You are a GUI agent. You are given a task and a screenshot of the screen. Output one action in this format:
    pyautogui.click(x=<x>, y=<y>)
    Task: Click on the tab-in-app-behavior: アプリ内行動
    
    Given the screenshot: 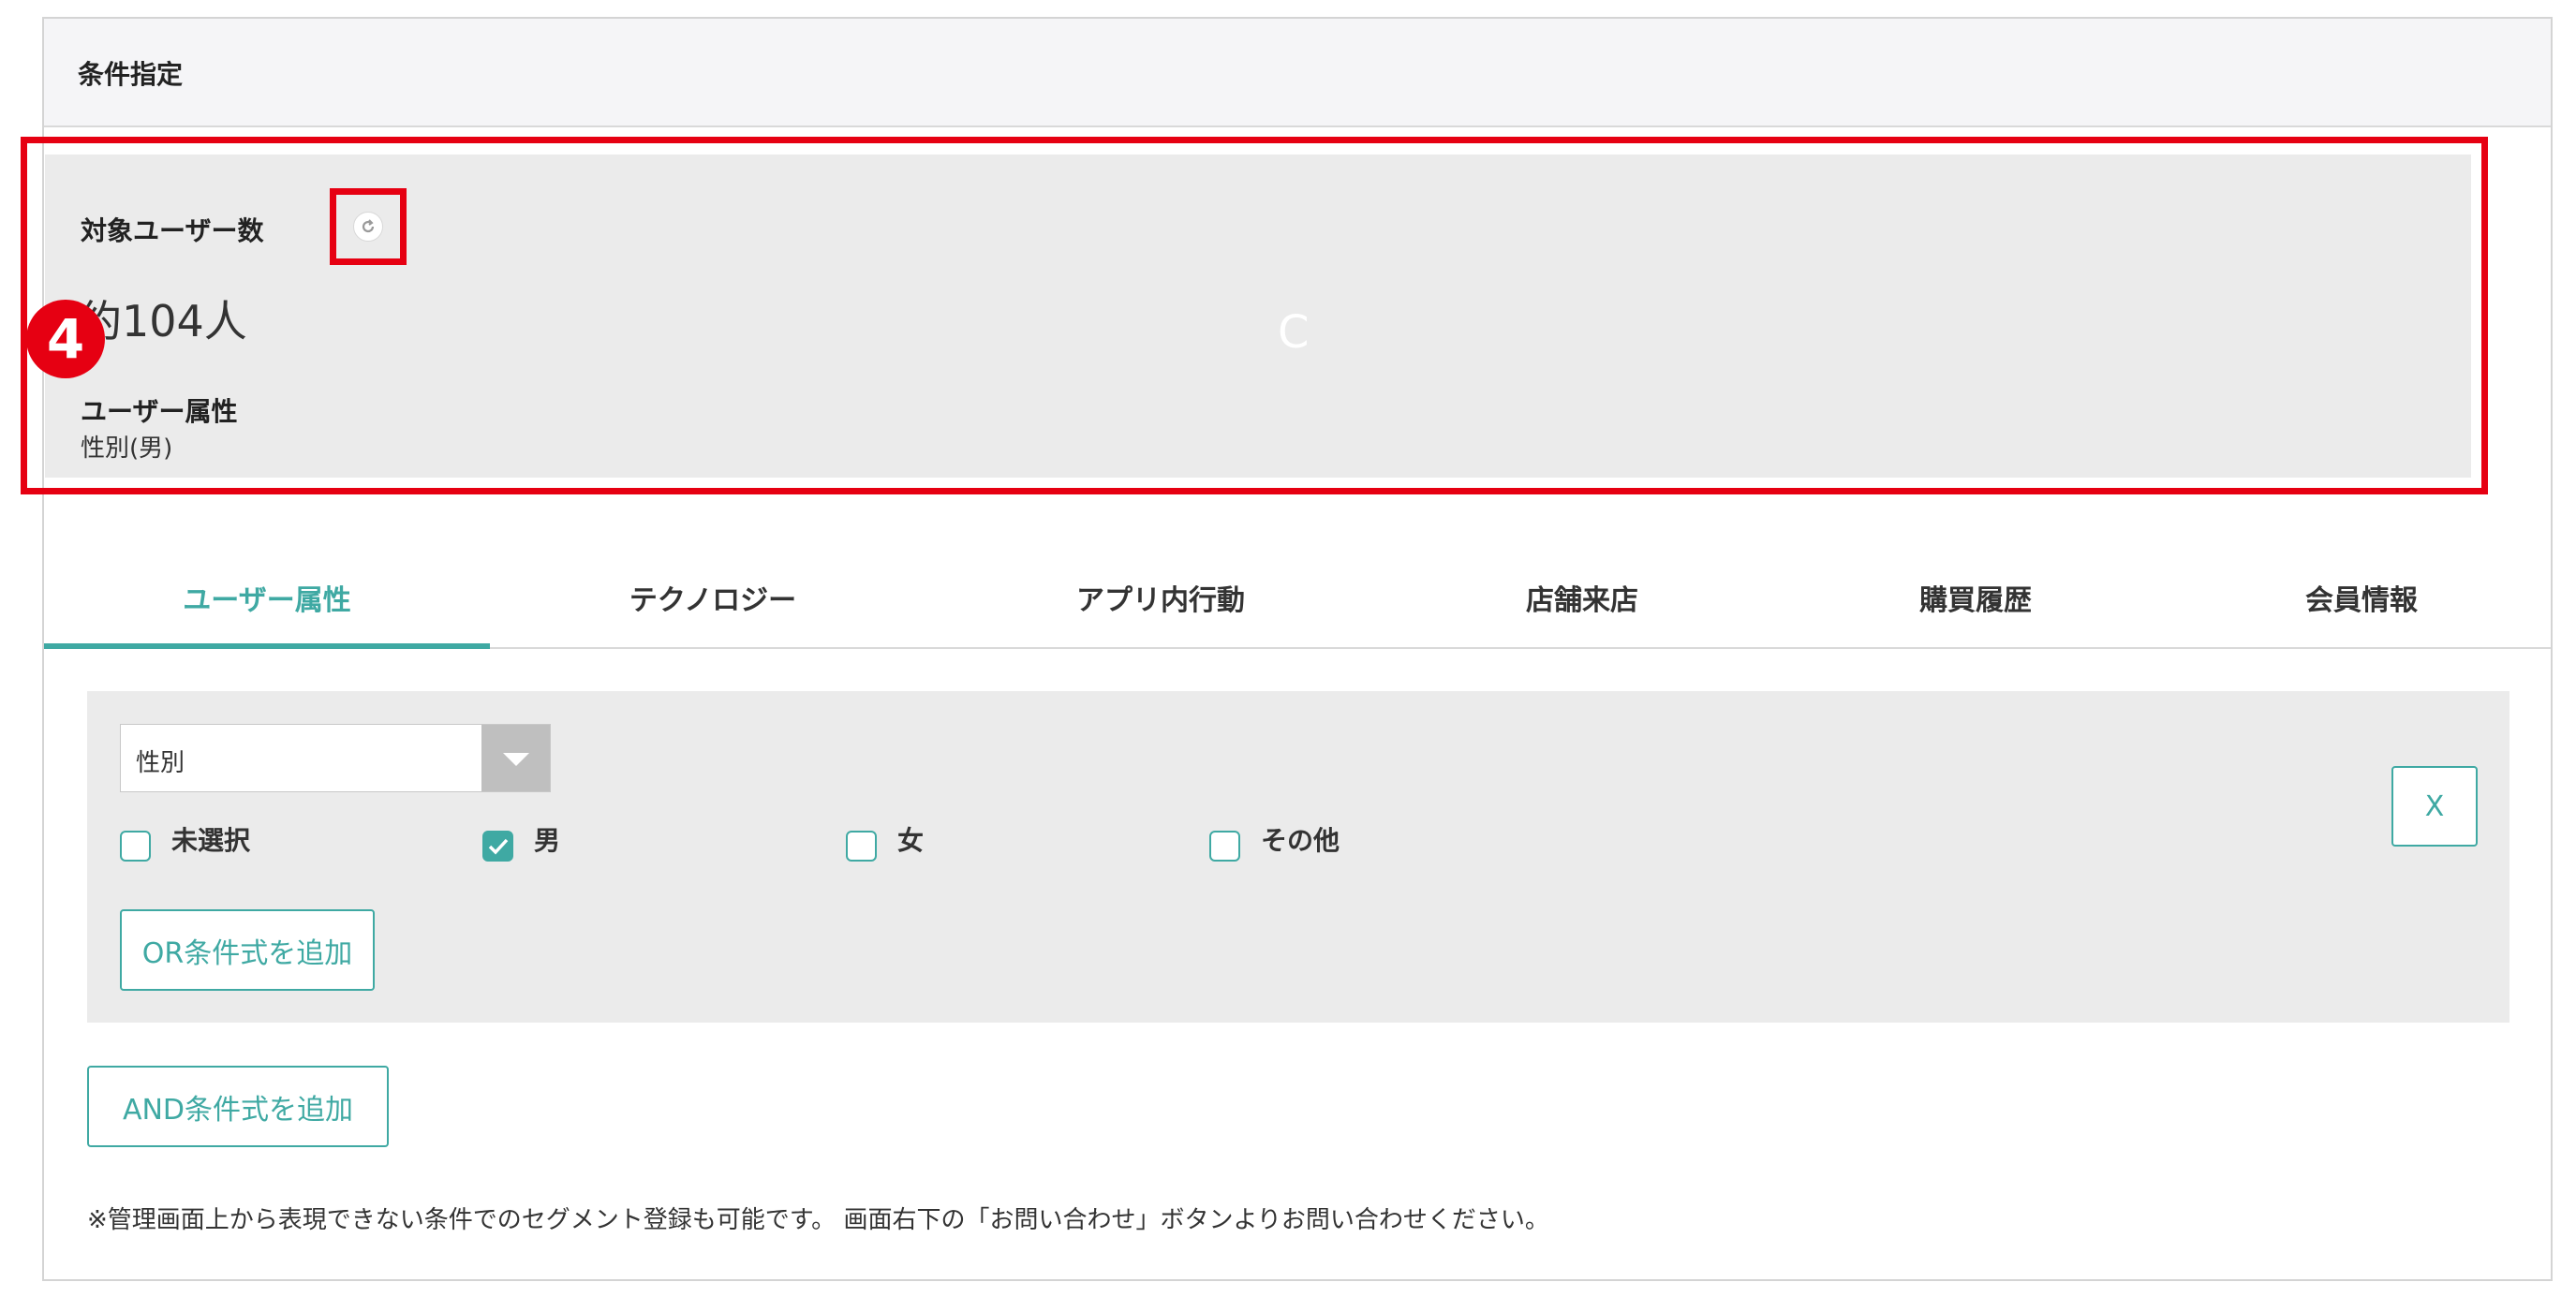 What is the action you would take?
    pyautogui.click(x=1160, y=597)
    